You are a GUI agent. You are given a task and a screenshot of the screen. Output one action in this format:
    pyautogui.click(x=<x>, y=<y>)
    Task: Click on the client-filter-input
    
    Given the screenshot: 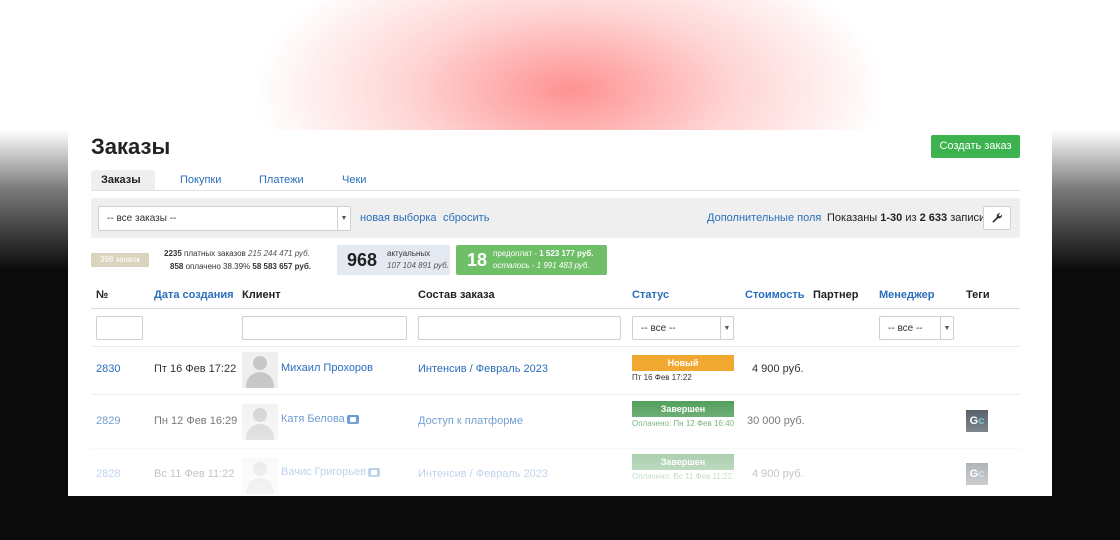 What is the action you would take?
    pyautogui.click(x=324, y=328)
    